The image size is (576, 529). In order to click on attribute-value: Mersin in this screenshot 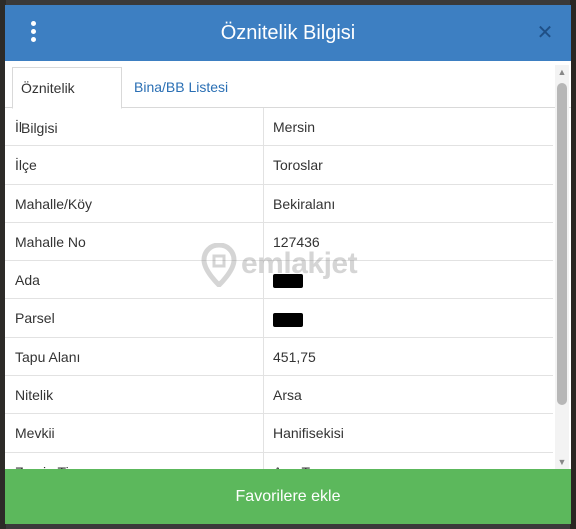, I will do `click(294, 127)`.